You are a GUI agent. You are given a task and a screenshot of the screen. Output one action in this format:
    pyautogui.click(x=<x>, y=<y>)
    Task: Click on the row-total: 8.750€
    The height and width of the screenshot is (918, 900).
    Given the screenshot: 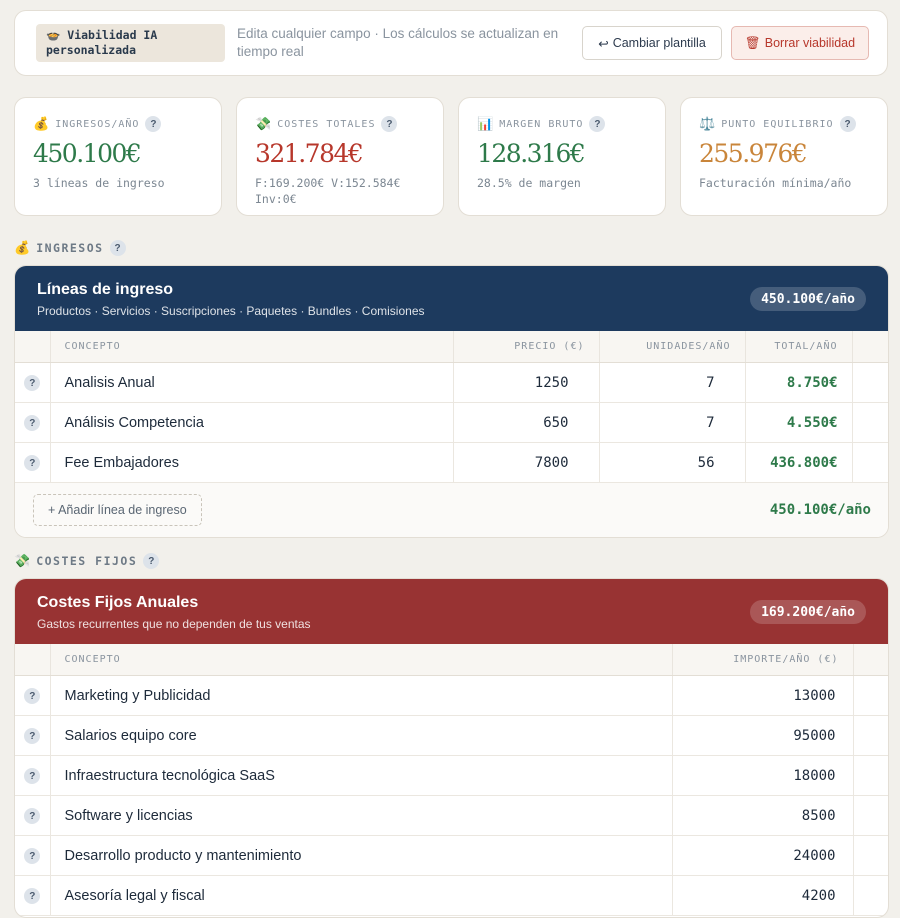 What is the action you would take?
    pyautogui.click(x=799, y=382)
    